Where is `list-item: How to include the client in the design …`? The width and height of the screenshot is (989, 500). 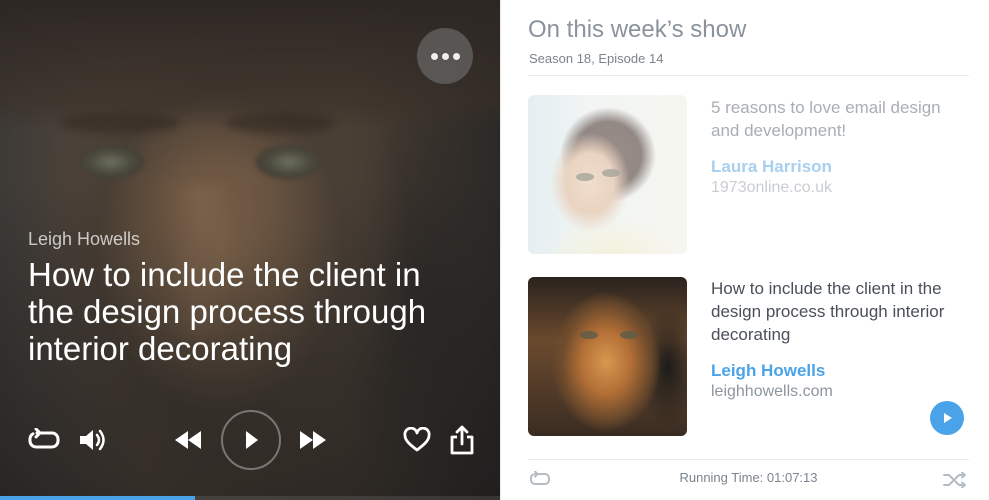
list-item: How to include the client in the design … is located at coordinates (748, 357).